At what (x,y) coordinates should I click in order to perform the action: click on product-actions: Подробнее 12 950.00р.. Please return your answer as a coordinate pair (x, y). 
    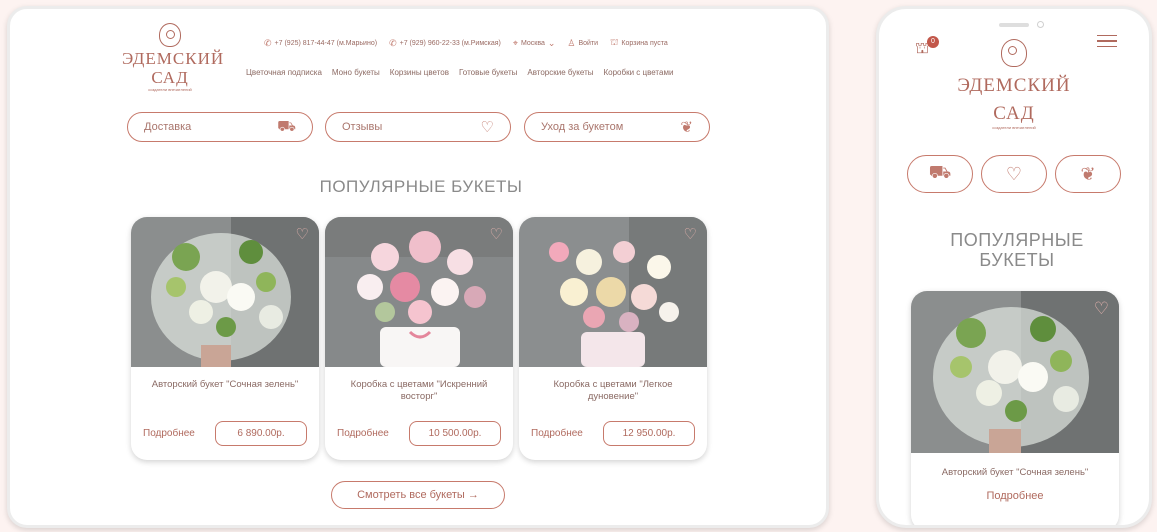
    Looking at the image, I should click on (613, 428).